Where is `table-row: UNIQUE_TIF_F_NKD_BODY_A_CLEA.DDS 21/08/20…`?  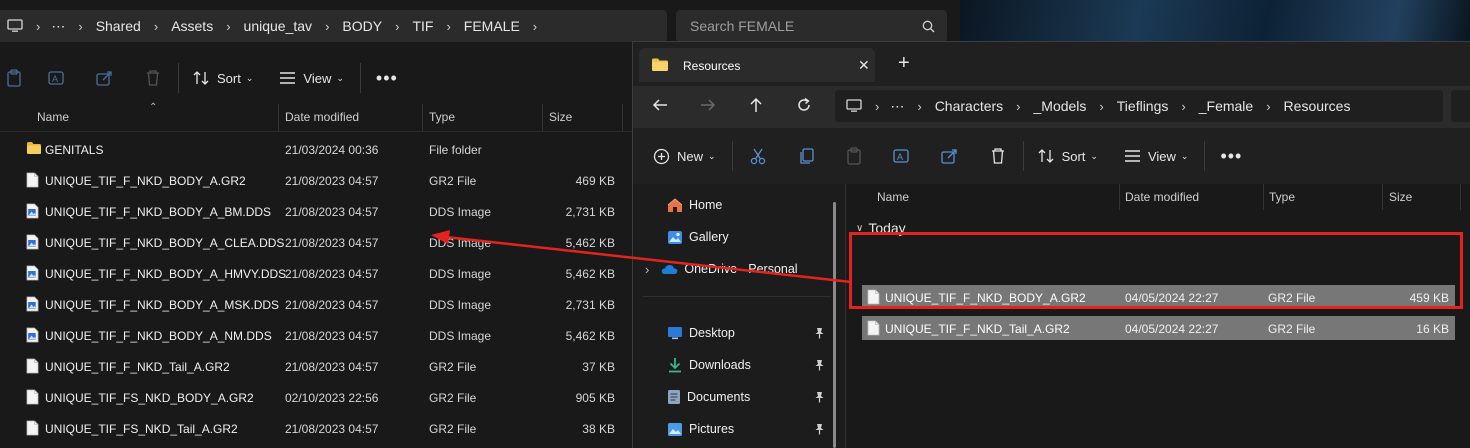 table-row: UNIQUE_TIF_F_NKD_BODY_A_CLEA.DDS 21/08/20… is located at coordinates (316, 242).